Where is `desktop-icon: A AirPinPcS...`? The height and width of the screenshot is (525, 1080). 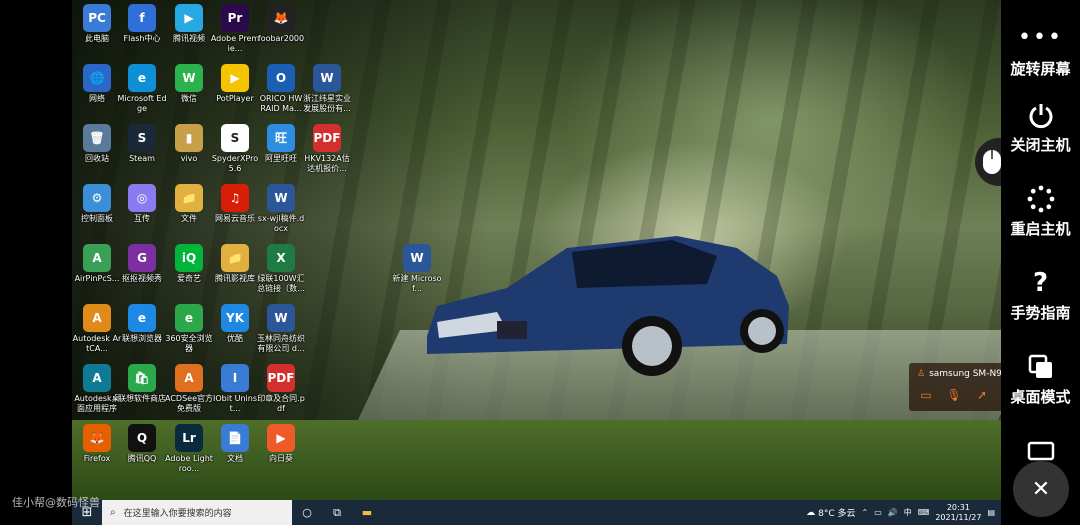
desktop-icon: A AirPinPcS... is located at coordinates (97, 262).